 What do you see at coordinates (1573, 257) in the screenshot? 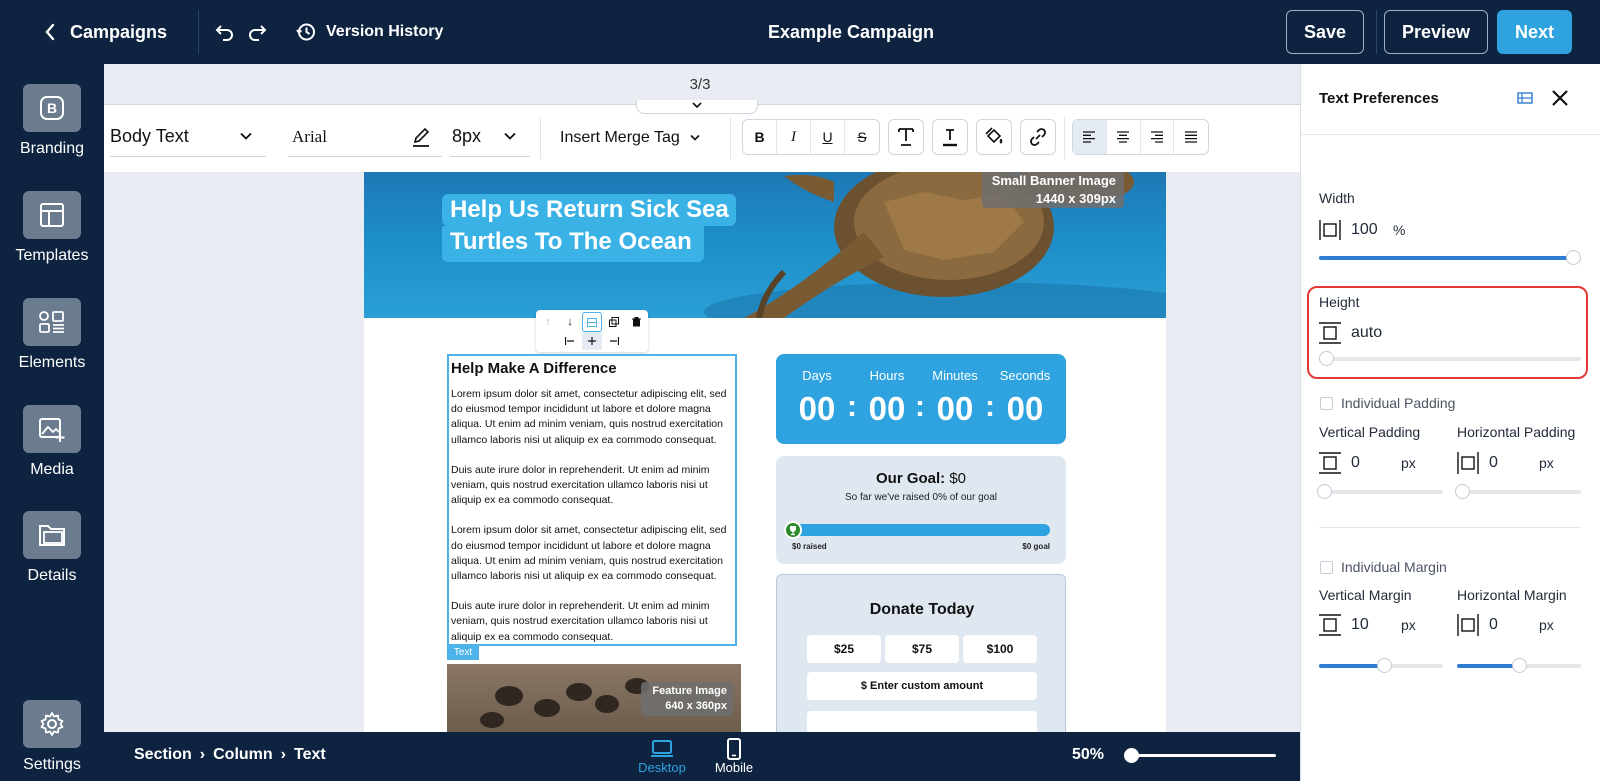
I see `width-slider-knob` at bounding box center [1573, 257].